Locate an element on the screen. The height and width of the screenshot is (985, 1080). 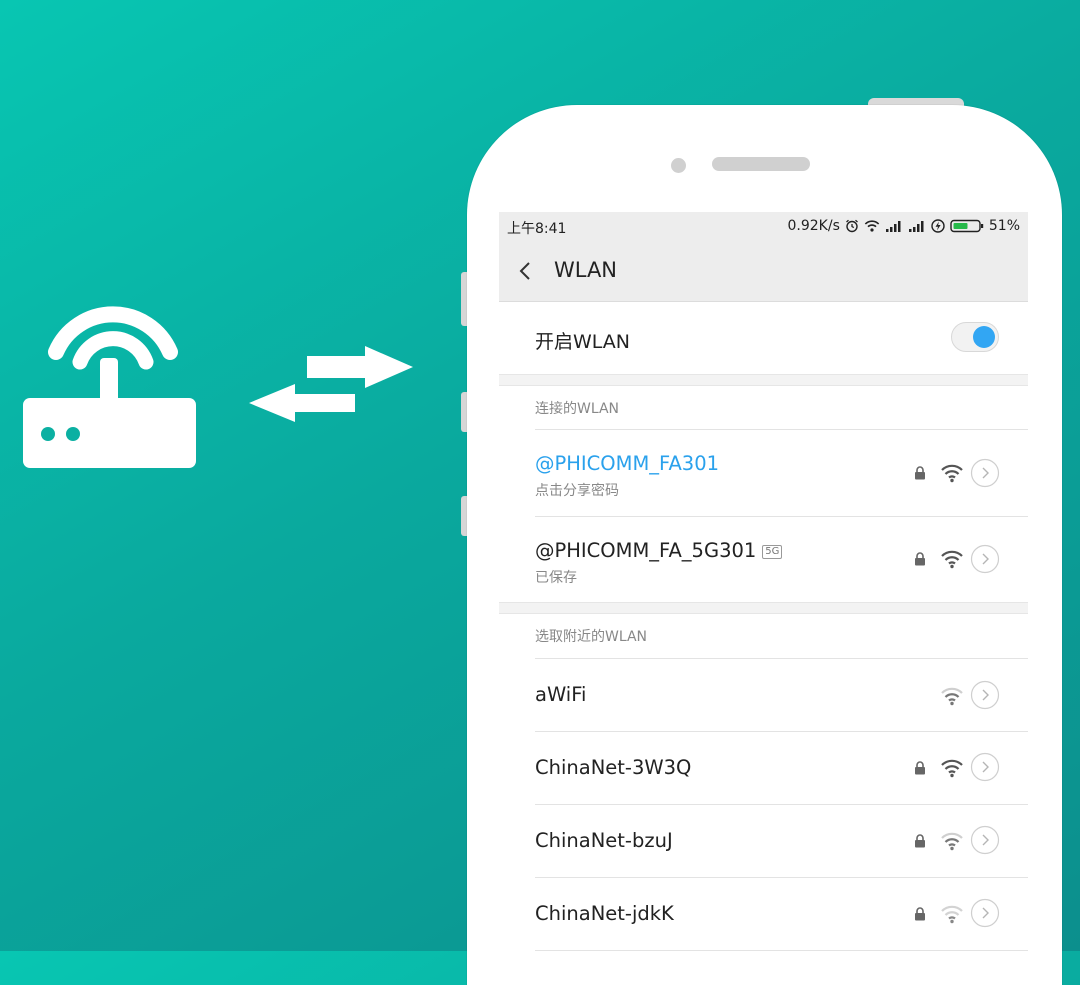
network-row-awifi: aWiFi is located at coordinates (763, 695).